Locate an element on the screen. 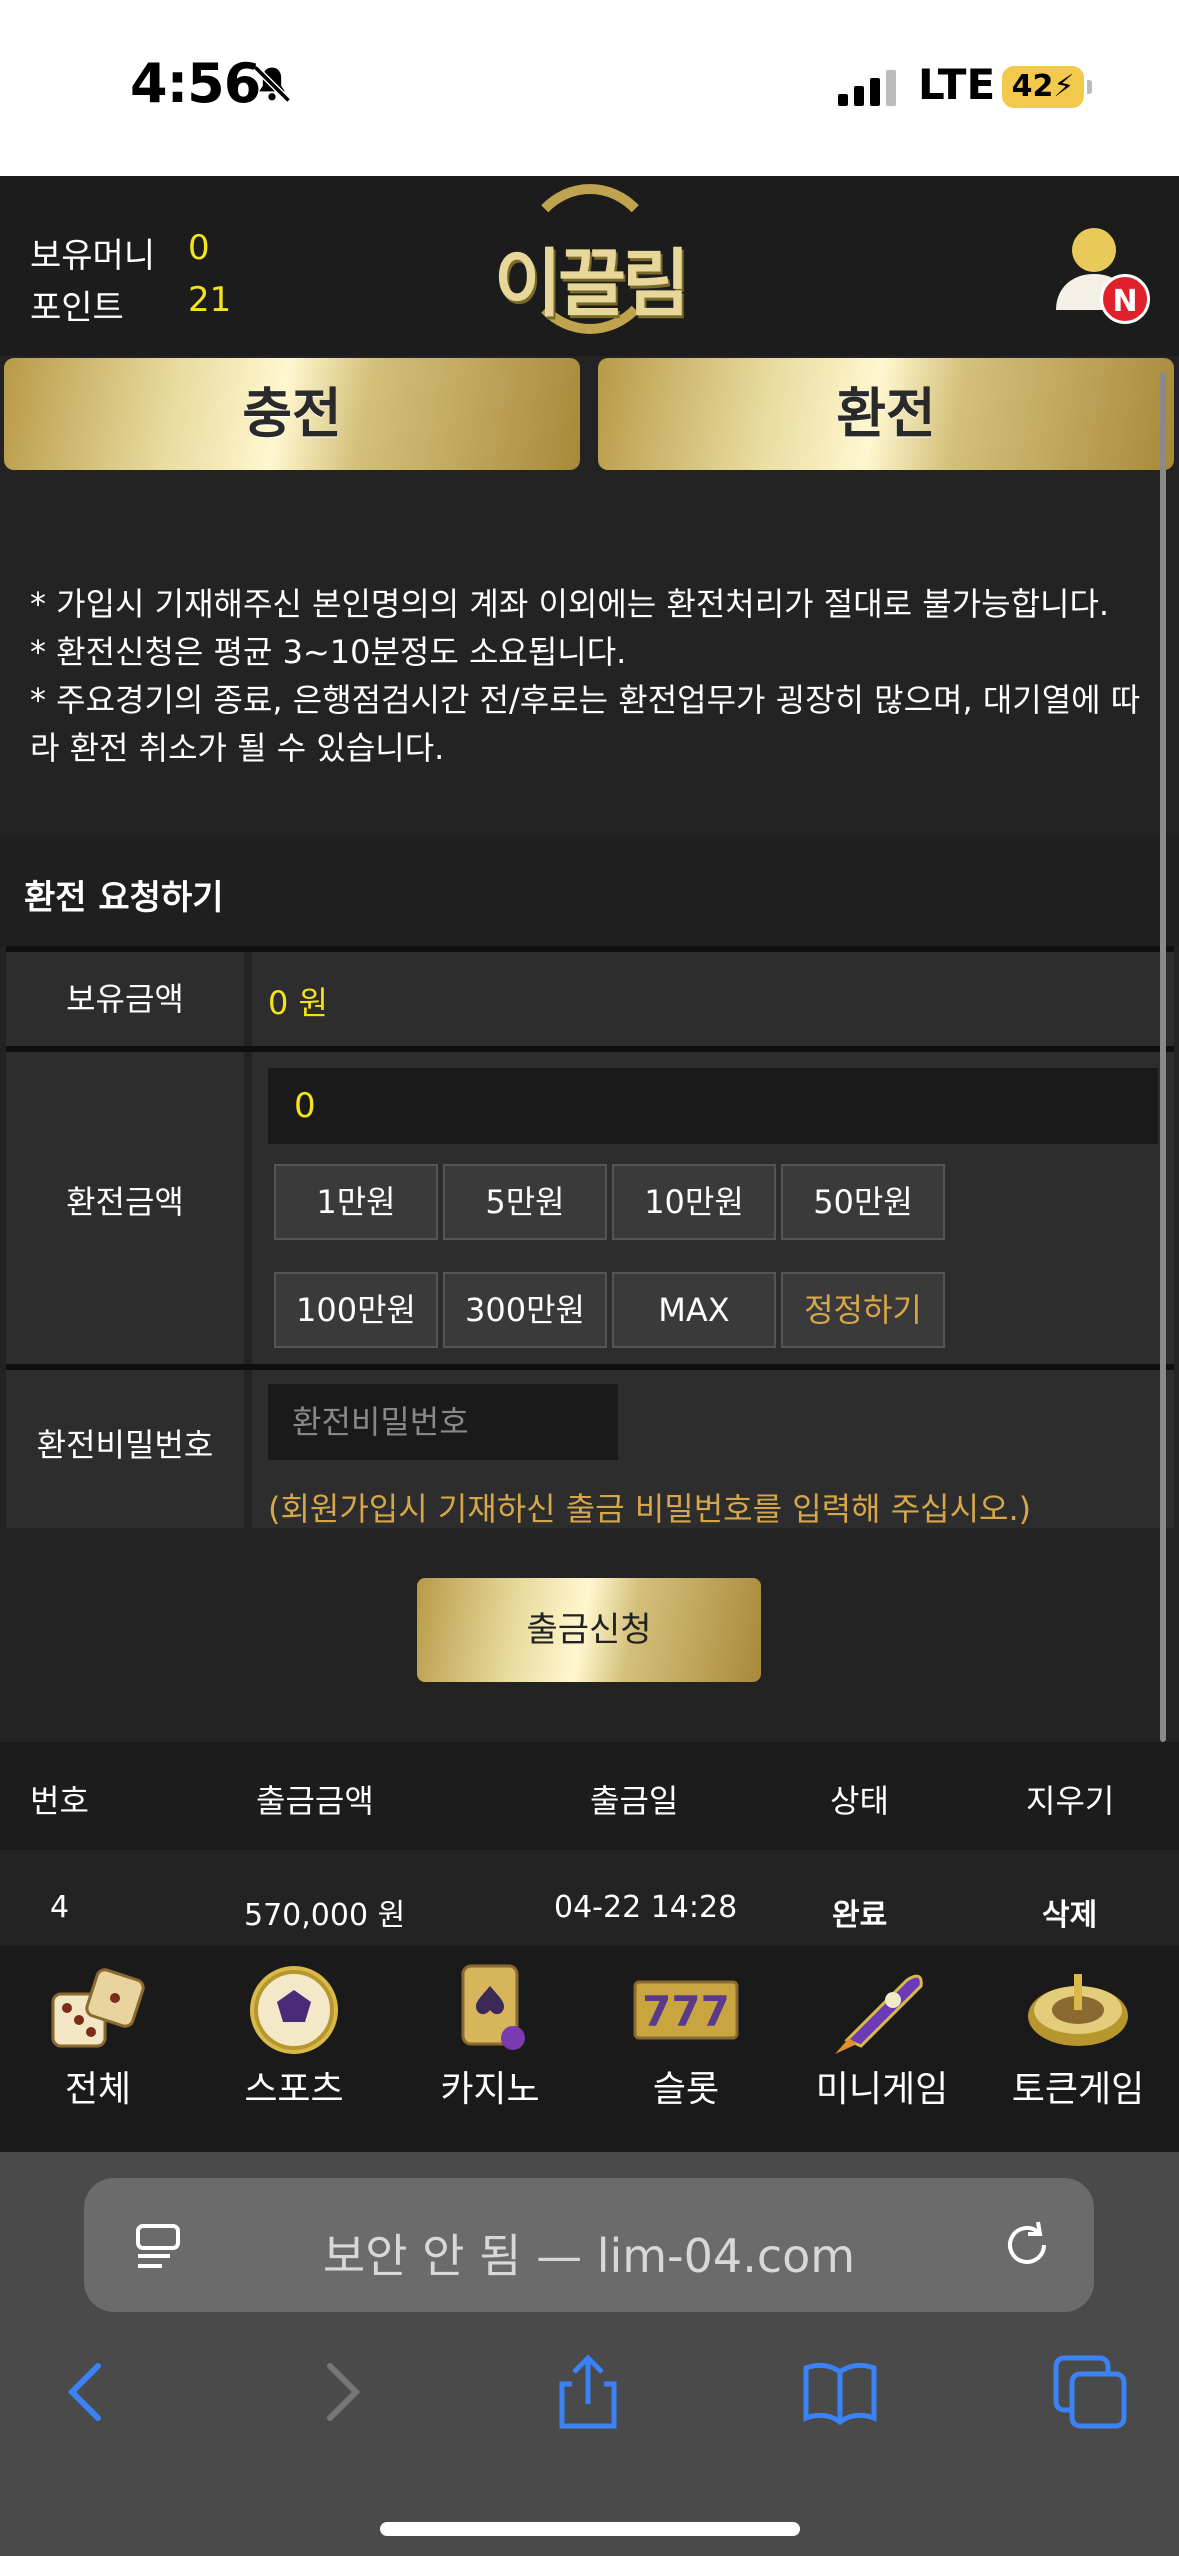  nav-item-casino: 카지노 is located at coordinates (490, 2049).